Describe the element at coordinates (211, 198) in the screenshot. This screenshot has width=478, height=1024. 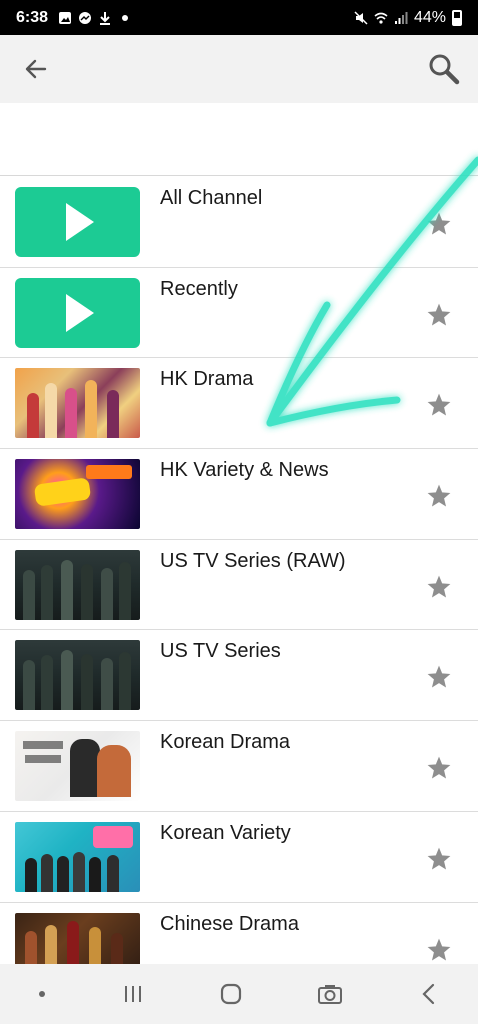
I see `channel-title: All Channel` at that location.